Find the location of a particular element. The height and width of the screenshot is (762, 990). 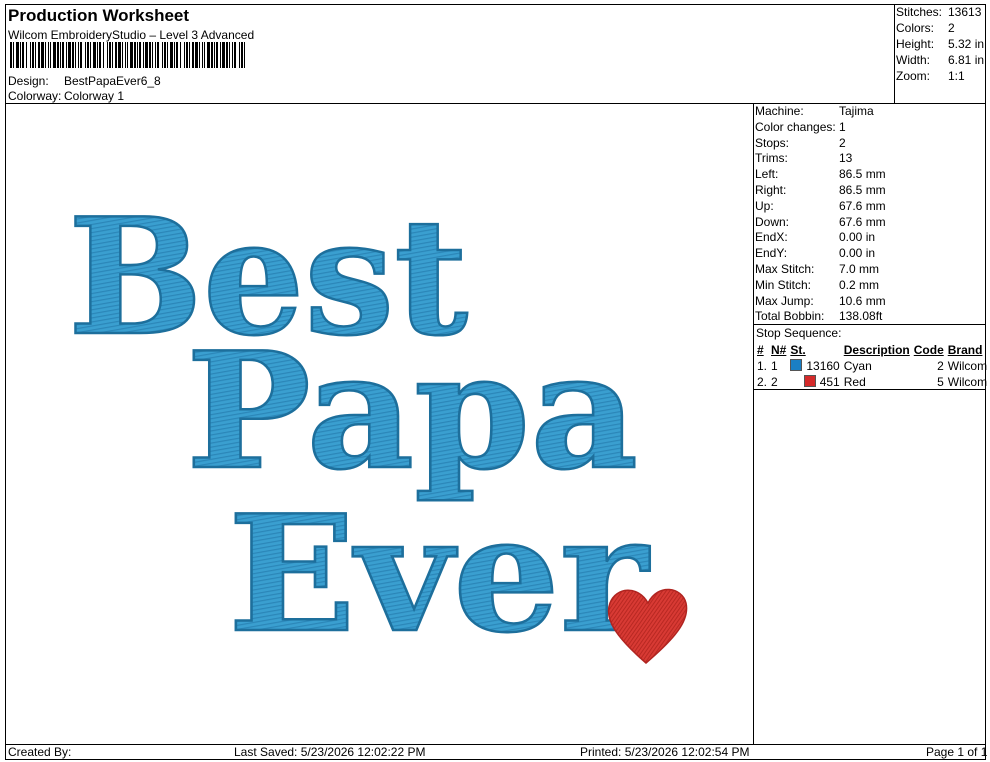

page-title: Production Worksheet is located at coordinates (99, 15).